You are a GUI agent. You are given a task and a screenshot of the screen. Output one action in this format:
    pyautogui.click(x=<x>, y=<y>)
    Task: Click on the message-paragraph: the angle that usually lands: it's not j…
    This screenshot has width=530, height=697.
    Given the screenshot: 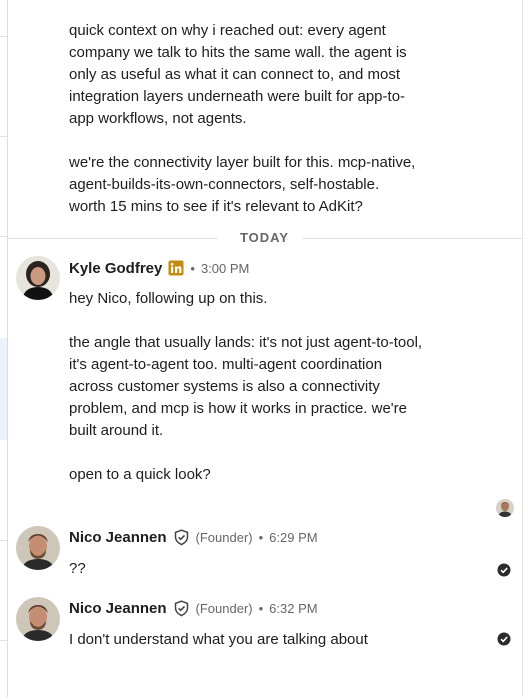 What is the action you would take?
    pyautogui.click(x=246, y=386)
    